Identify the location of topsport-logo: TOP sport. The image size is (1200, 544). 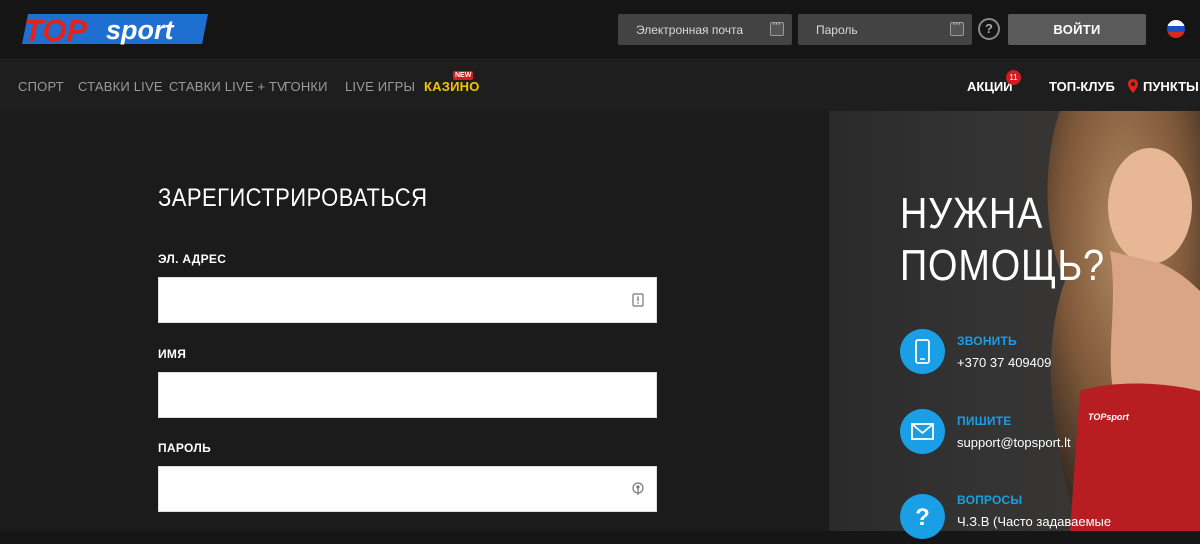
(115, 29).